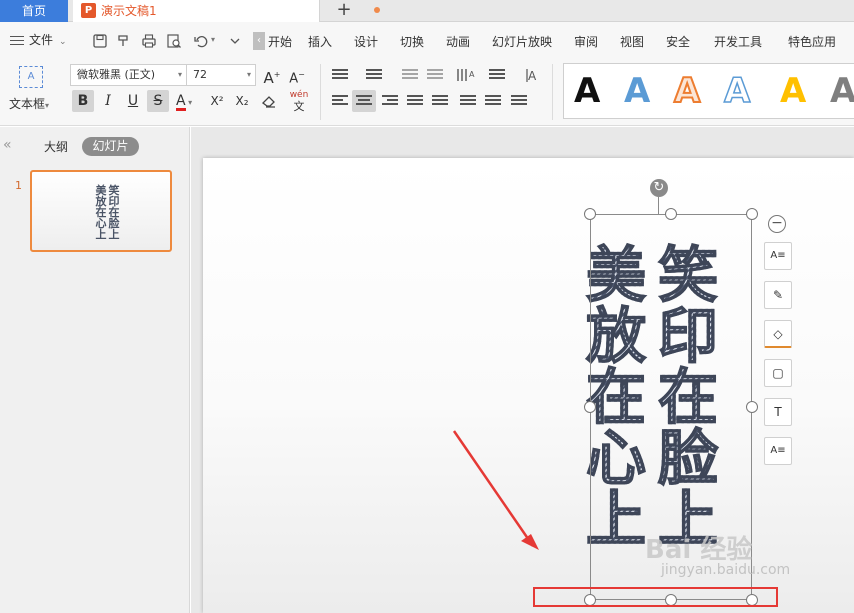 The image size is (854, 613). I want to click on new-tab-button: +, so click(344, 11).